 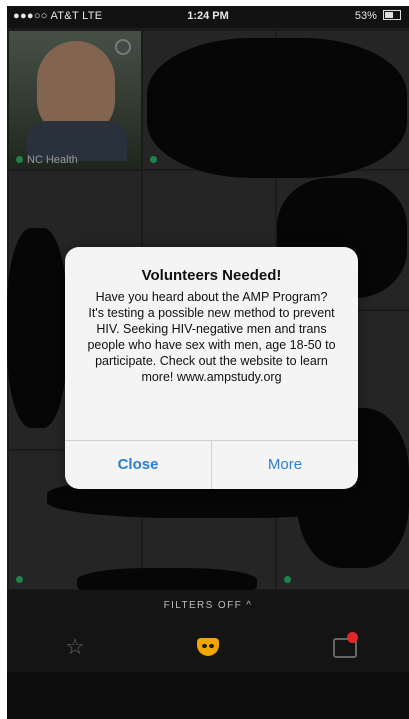 I want to click on tab-browse, so click(x=207, y=647).